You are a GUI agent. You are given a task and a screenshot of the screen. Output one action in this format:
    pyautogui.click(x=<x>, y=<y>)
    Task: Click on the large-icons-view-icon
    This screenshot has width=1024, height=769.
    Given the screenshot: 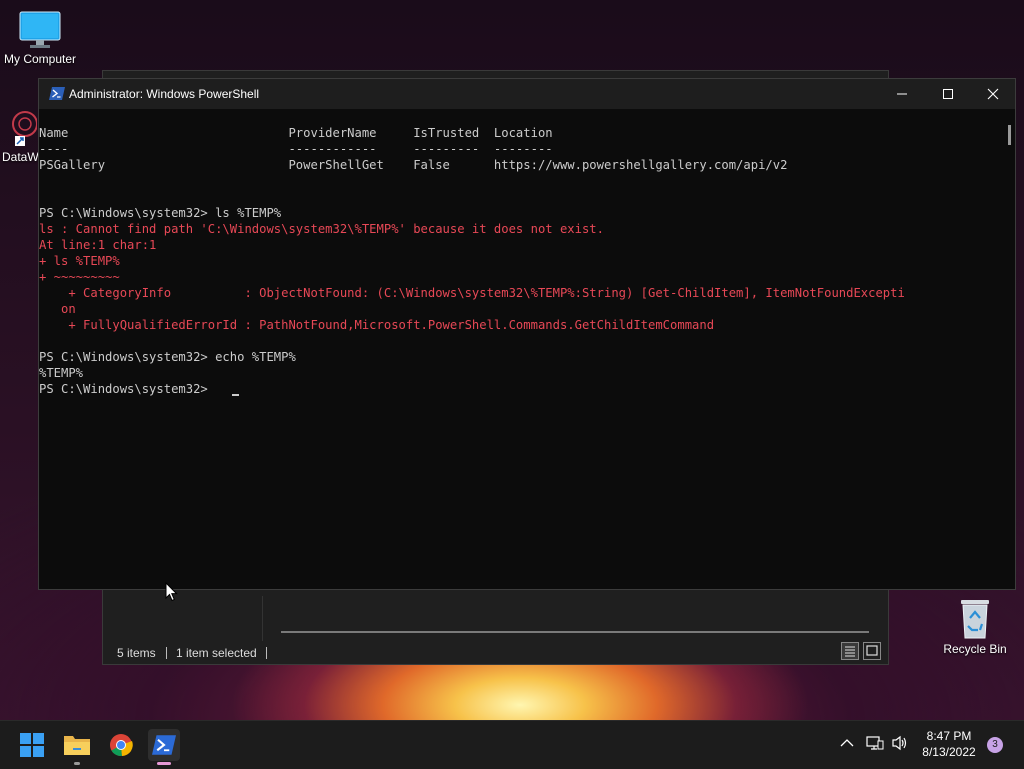 What is the action you would take?
    pyautogui.click(x=872, y=651)
    